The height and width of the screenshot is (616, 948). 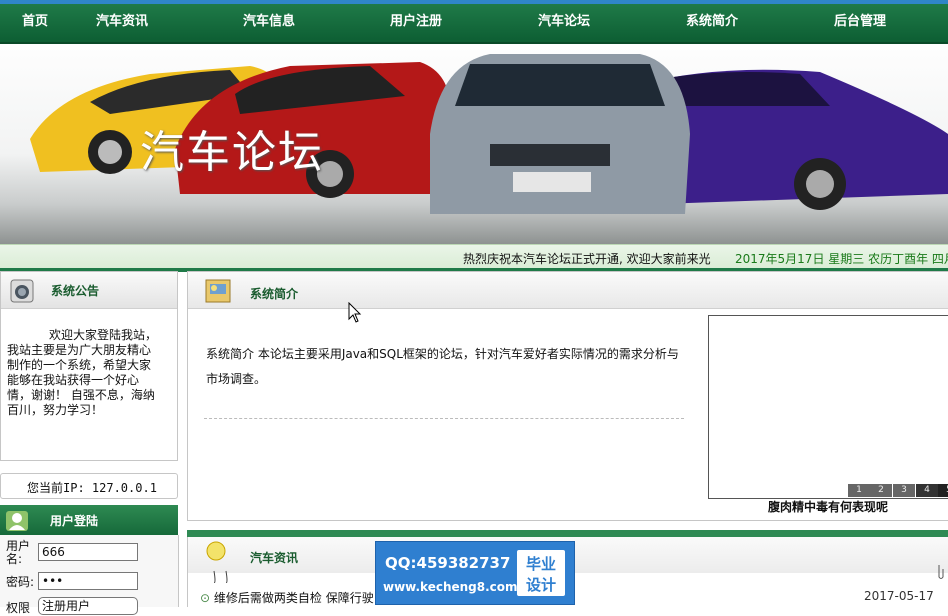 What do you see at coordinates (927, 490) in the screenshot?
I see `slide-page-button: 4` at bounding box center [927, 490].